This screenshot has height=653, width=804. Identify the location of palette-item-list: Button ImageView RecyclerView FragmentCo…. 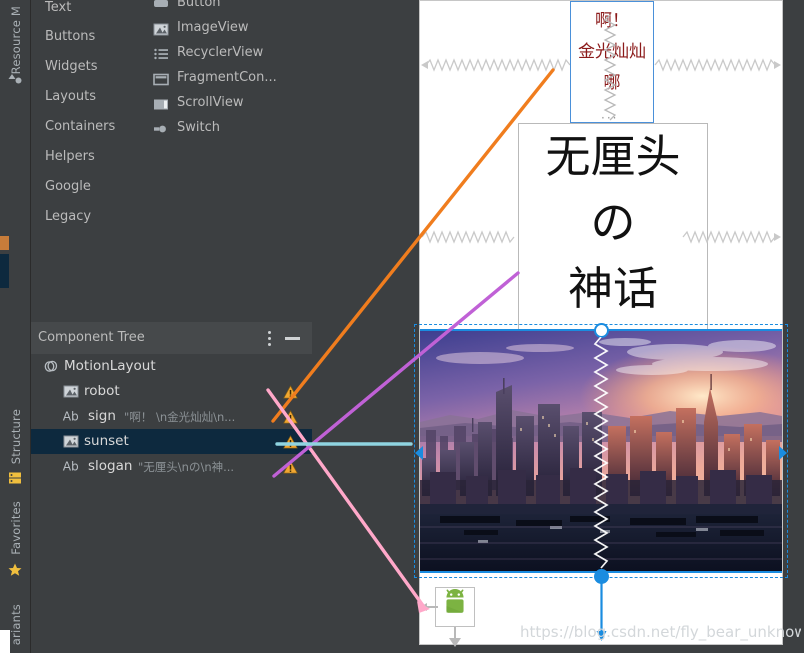
(226, 161).